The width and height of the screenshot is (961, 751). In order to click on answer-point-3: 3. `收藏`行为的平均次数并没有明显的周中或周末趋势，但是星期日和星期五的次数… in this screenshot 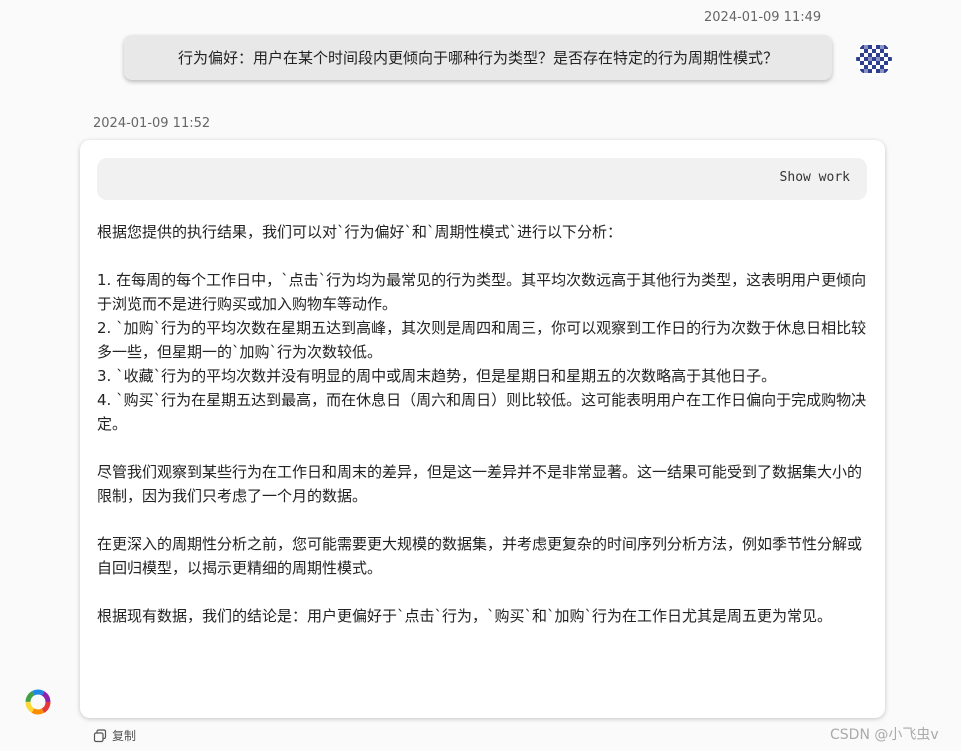, I will do `click(437, 376)`.